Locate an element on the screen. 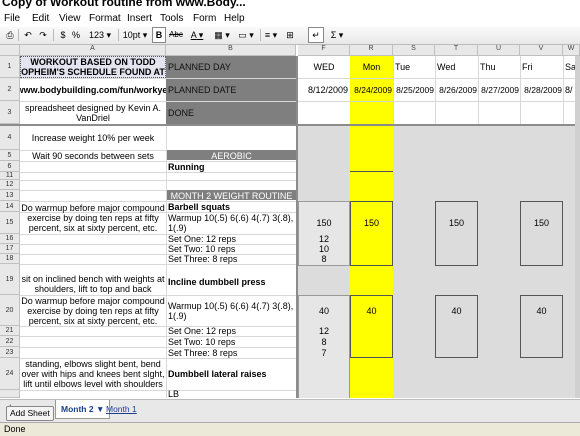 The width and height of the screenshot is (580, 436). warmup-scheme-cell-2: Warmup 10(.5) 6(.6) 4(.7) 3(.8), 1(.9) is located at coordinates (232, 310).